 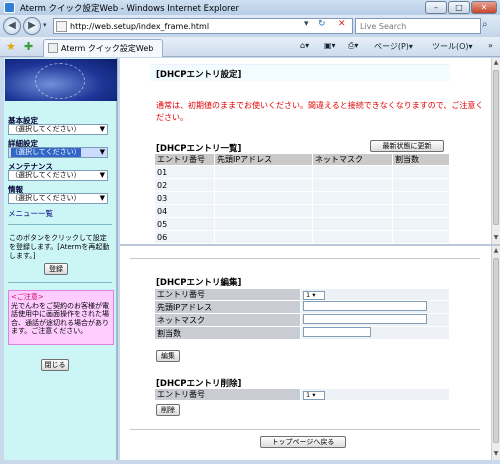 I want to click on table-row: 04, so click(x=302, y=211).